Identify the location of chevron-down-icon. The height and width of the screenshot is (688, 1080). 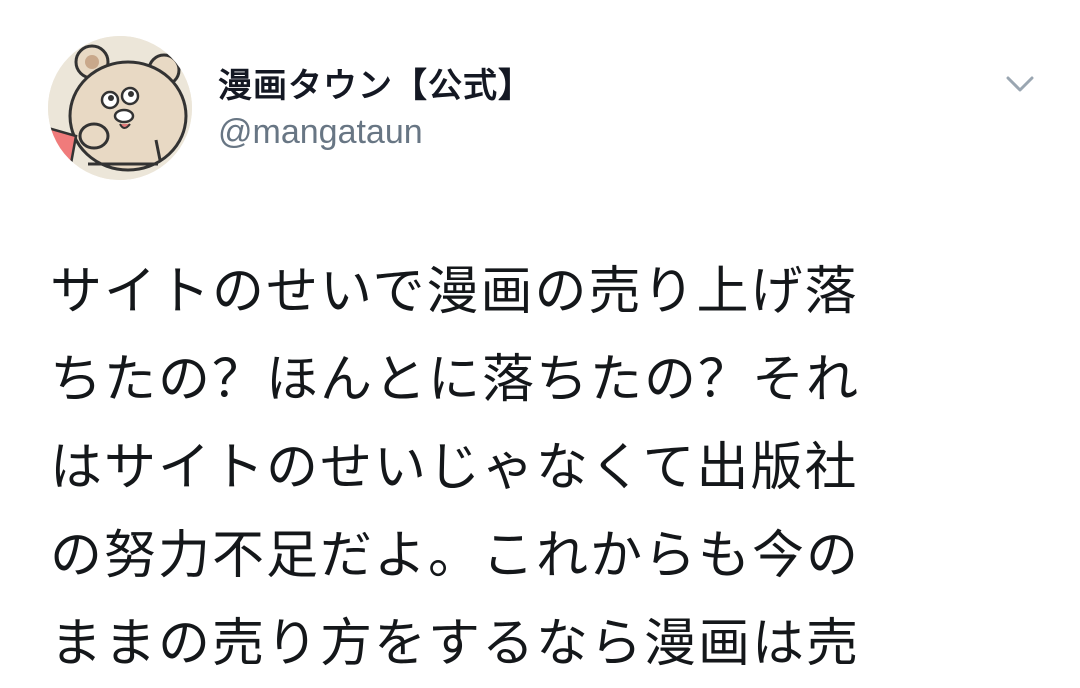
(1020, 84).